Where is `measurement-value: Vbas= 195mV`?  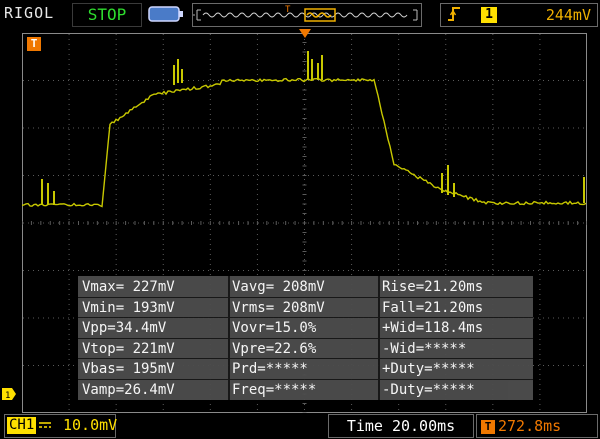
measurement-value: Vbas= 195mV is located at coordinates (155, 369).